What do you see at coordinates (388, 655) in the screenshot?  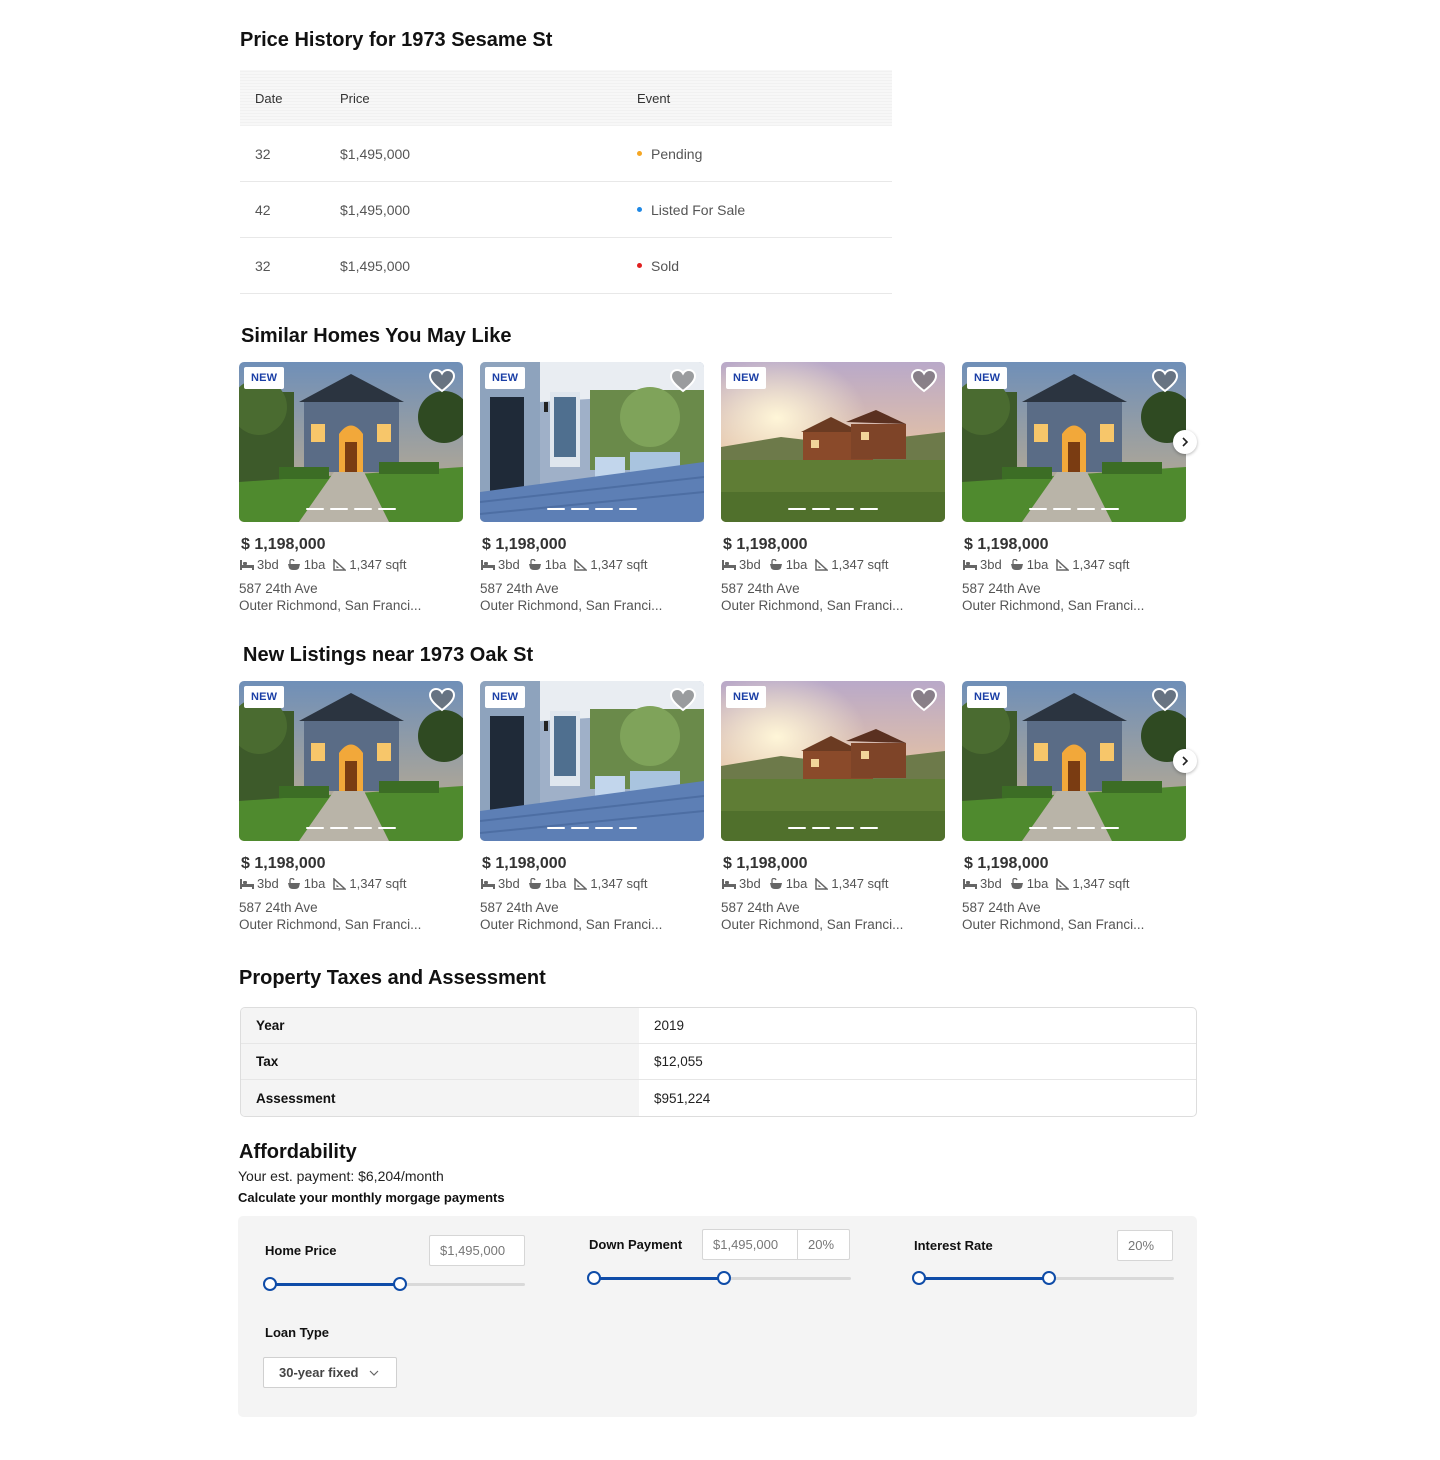 I see `new-listings-title: New Listings near 1973 Oak St` at bounding box center [388, 655].